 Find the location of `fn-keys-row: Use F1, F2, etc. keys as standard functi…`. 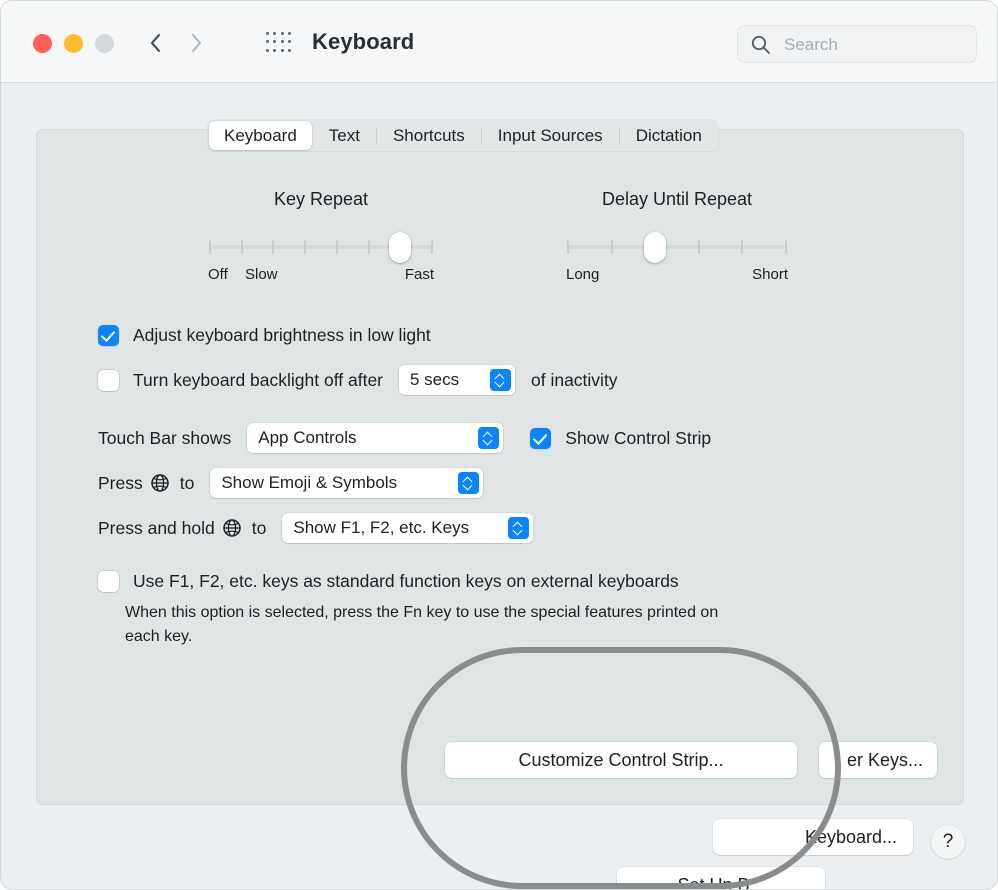

fn-keys-row: Use F1, F2, etc. keys as standard functi… is located at coordinates (388, 581).